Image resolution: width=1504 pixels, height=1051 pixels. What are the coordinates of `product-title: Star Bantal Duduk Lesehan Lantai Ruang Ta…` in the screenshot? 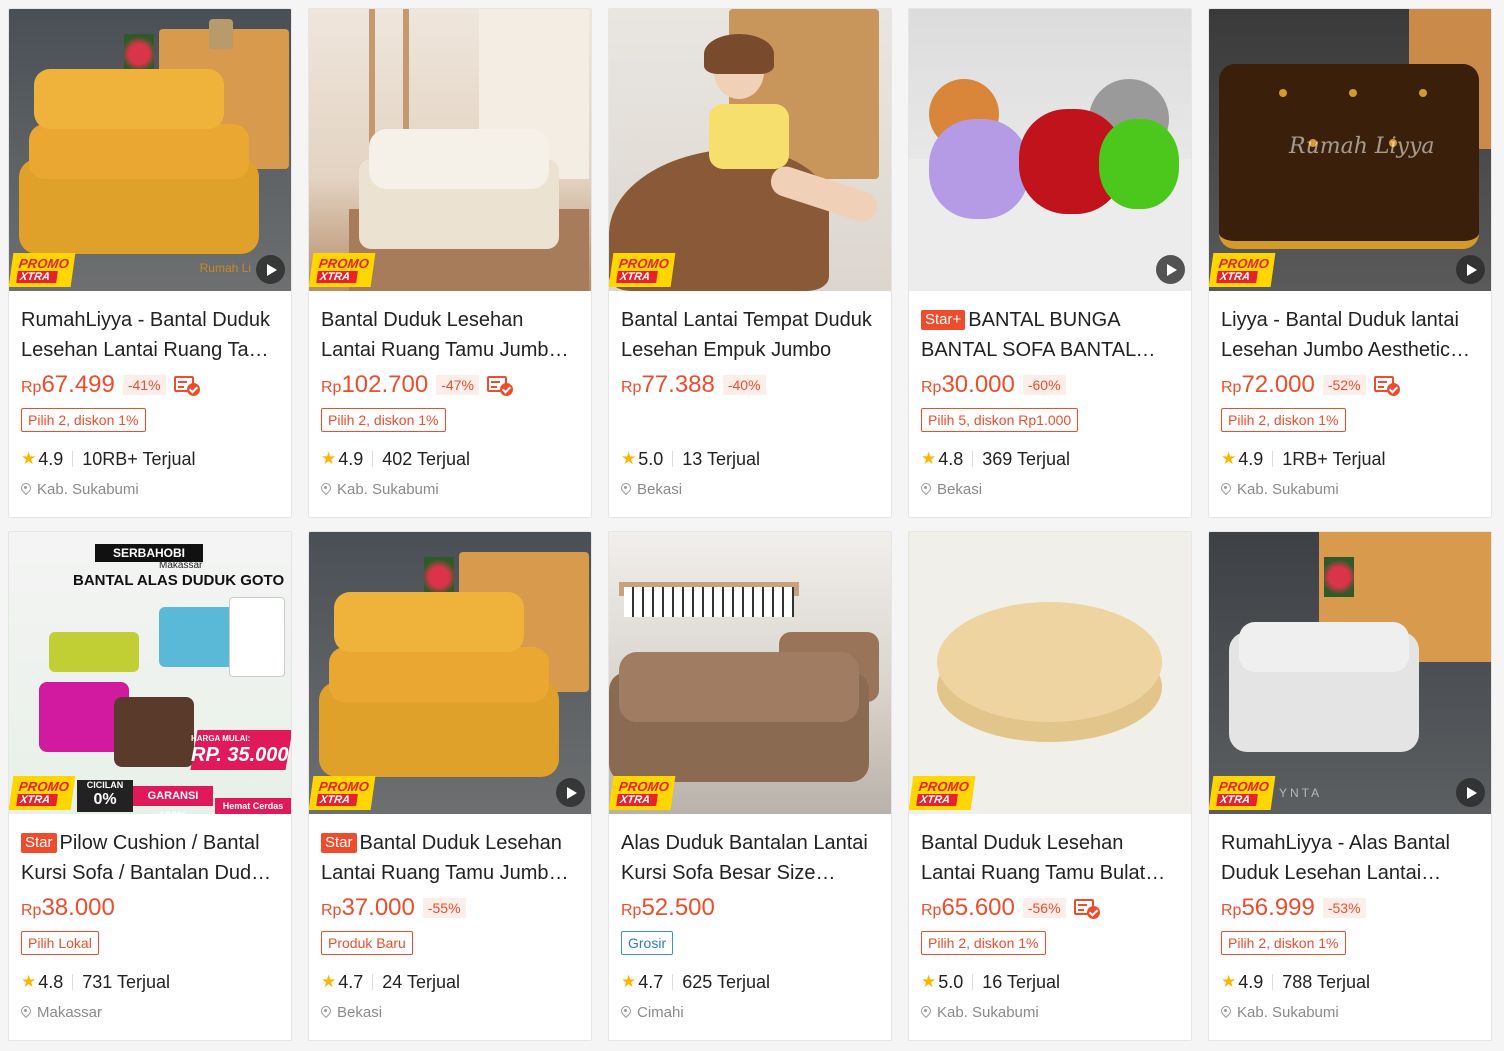 It's located at (450, 858).